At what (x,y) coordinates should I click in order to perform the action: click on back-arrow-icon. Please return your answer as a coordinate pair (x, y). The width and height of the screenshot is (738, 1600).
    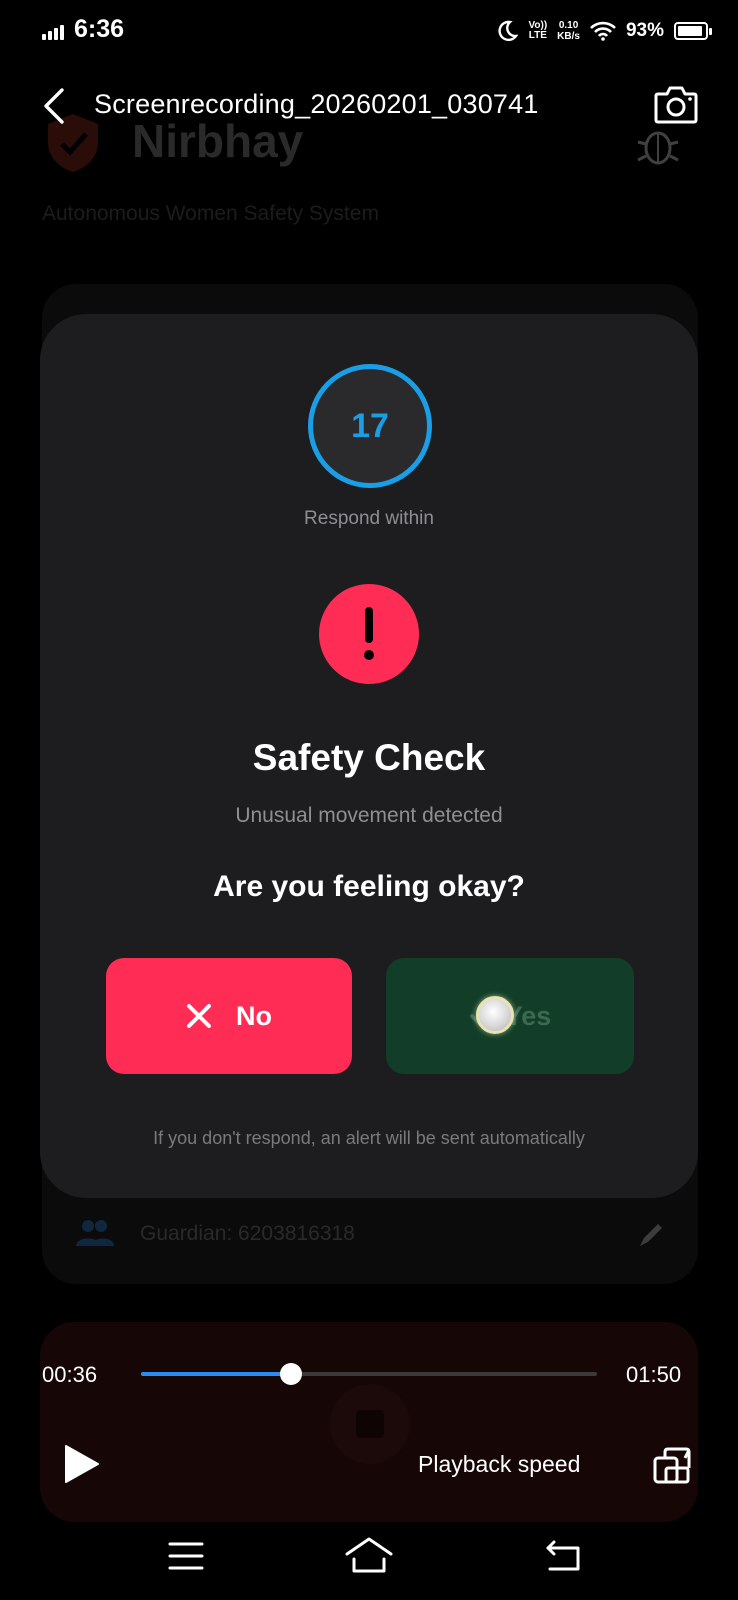
    Looking at the image, I should click on (56, 106).